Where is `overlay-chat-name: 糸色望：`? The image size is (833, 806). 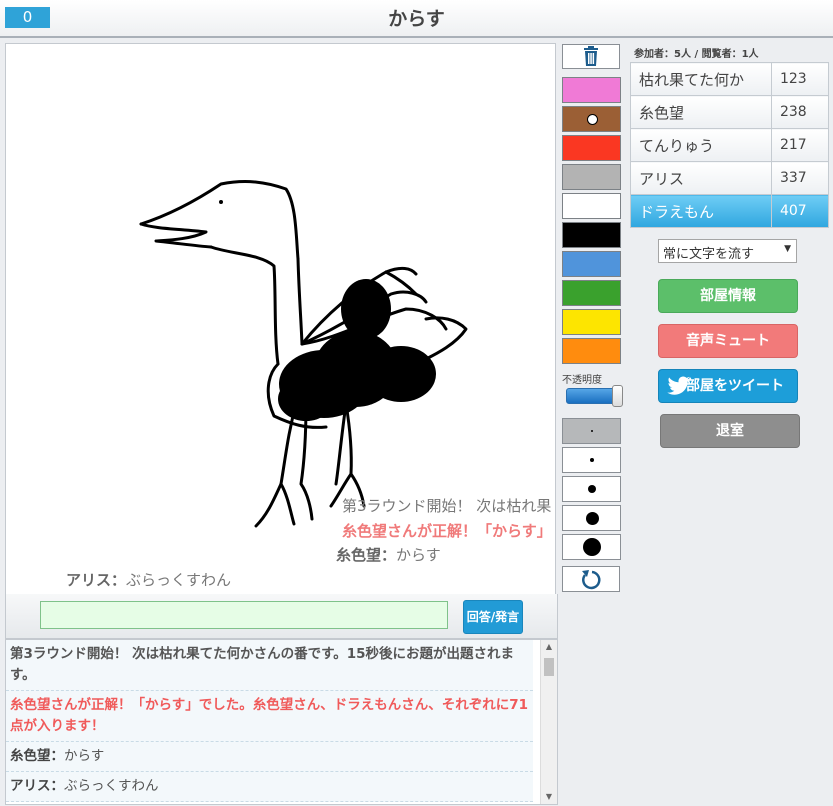
overlay-chat-name: 糸色望： is located at coordinates (366, 555).